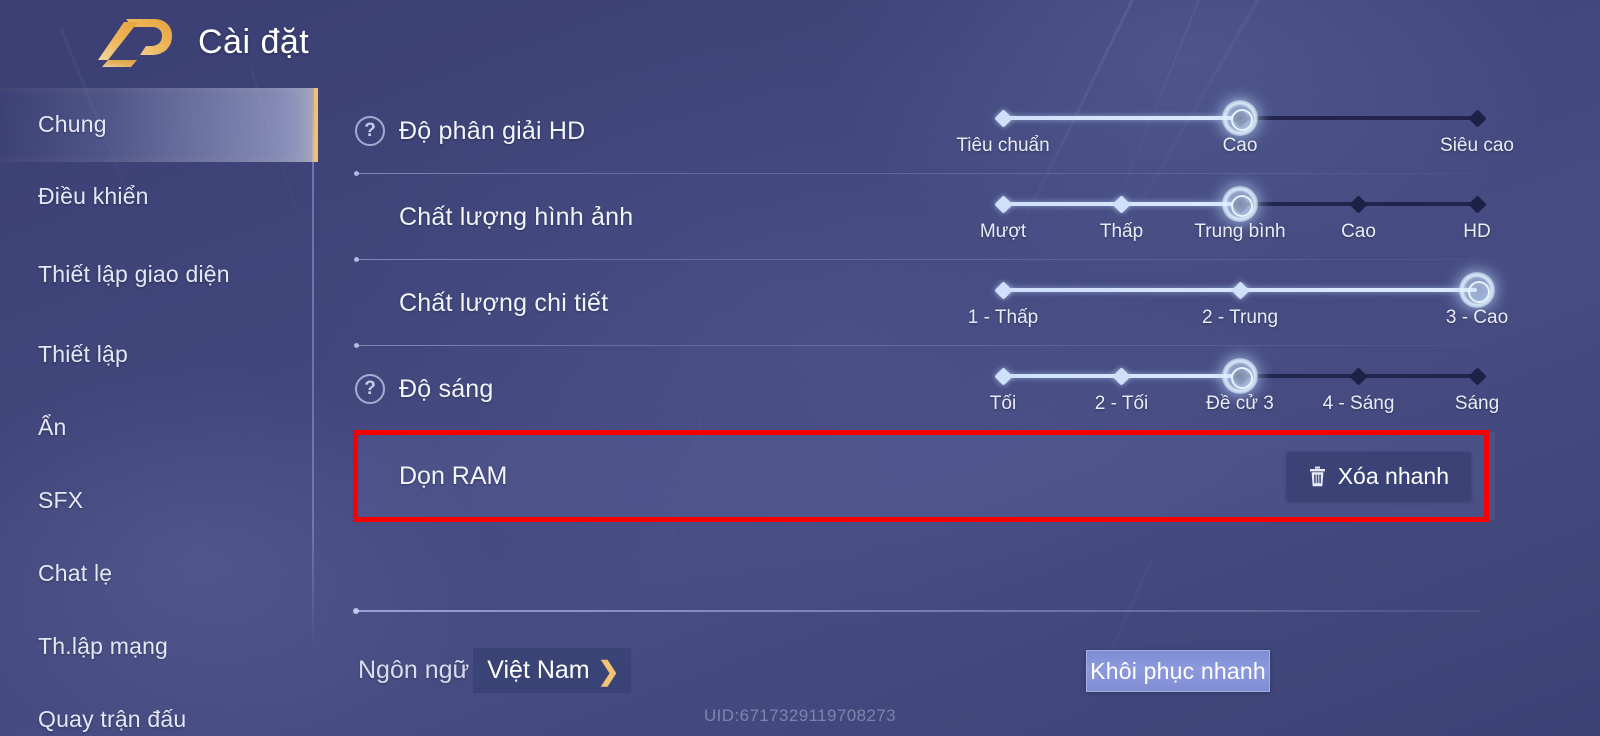  I want to click on slider-chat-luong-hinh-anh: Mượt Thấp Trung bình Cao HD, so click(1235, 216).